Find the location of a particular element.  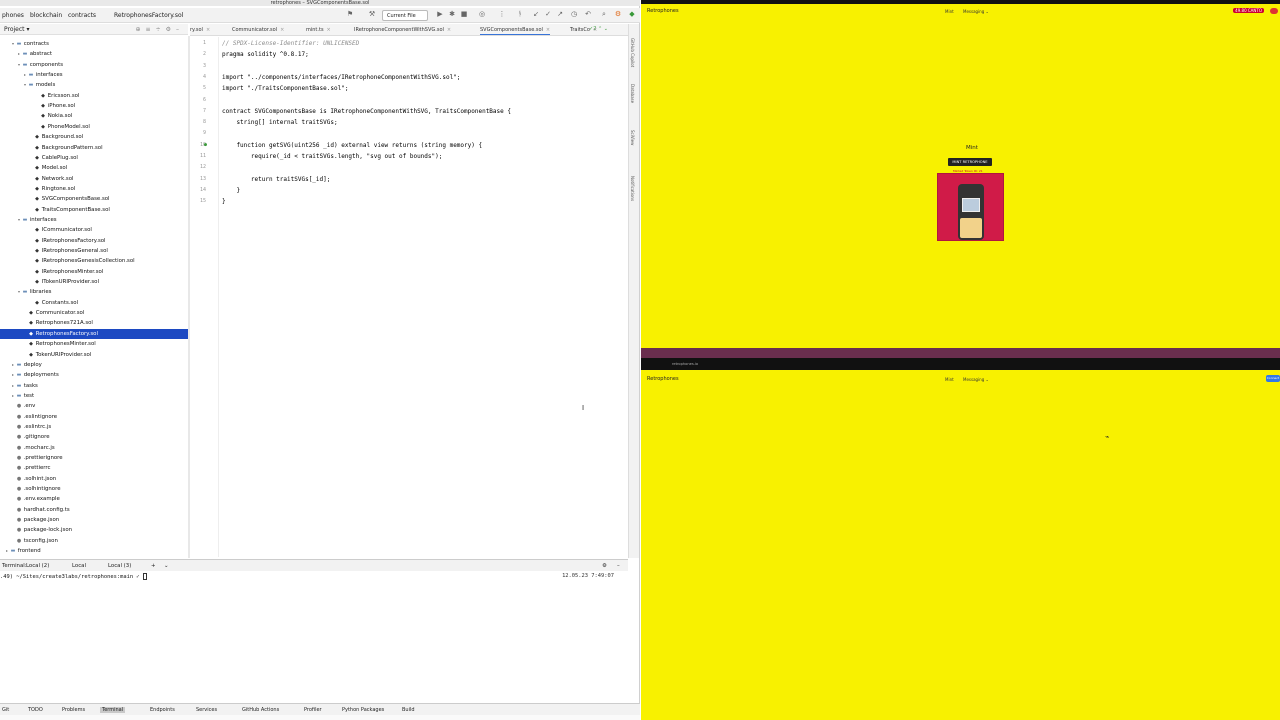

tree-file: ● package.json is located at coordinates (94, 520).